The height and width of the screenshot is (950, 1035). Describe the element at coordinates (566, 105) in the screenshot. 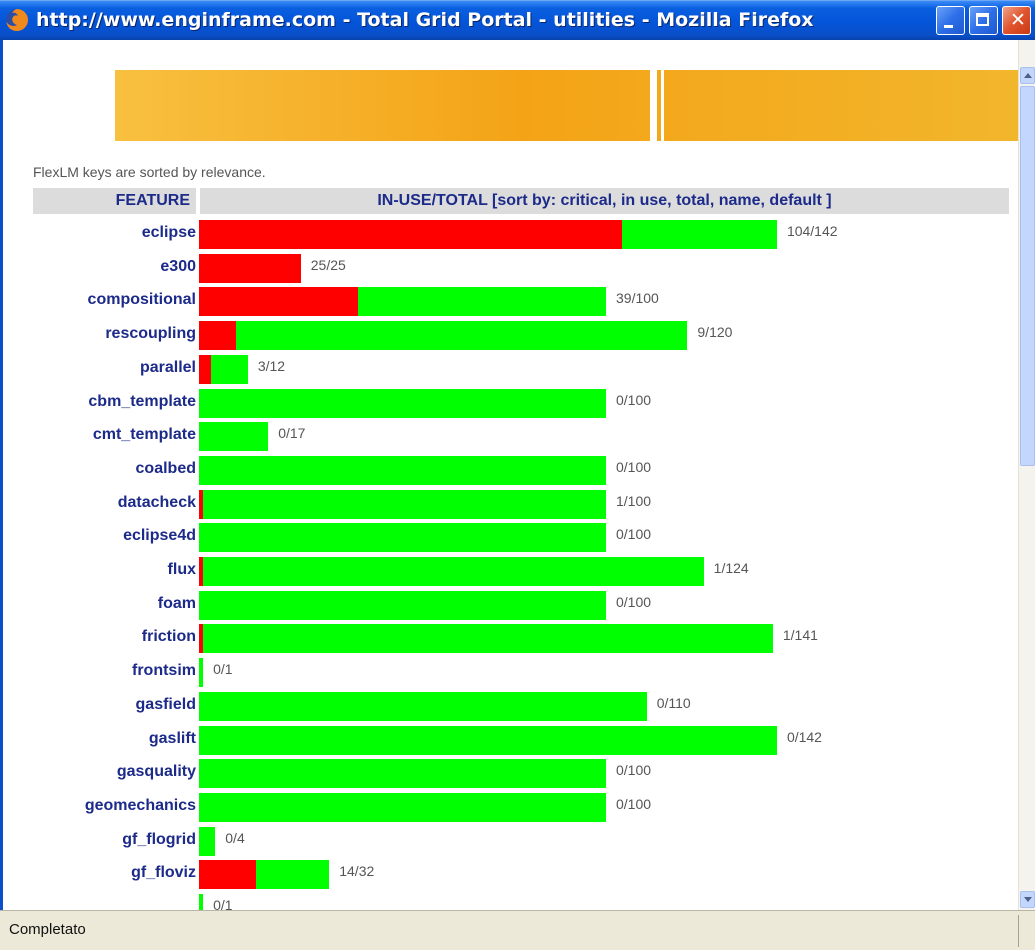

I see `header-banner` at that location.